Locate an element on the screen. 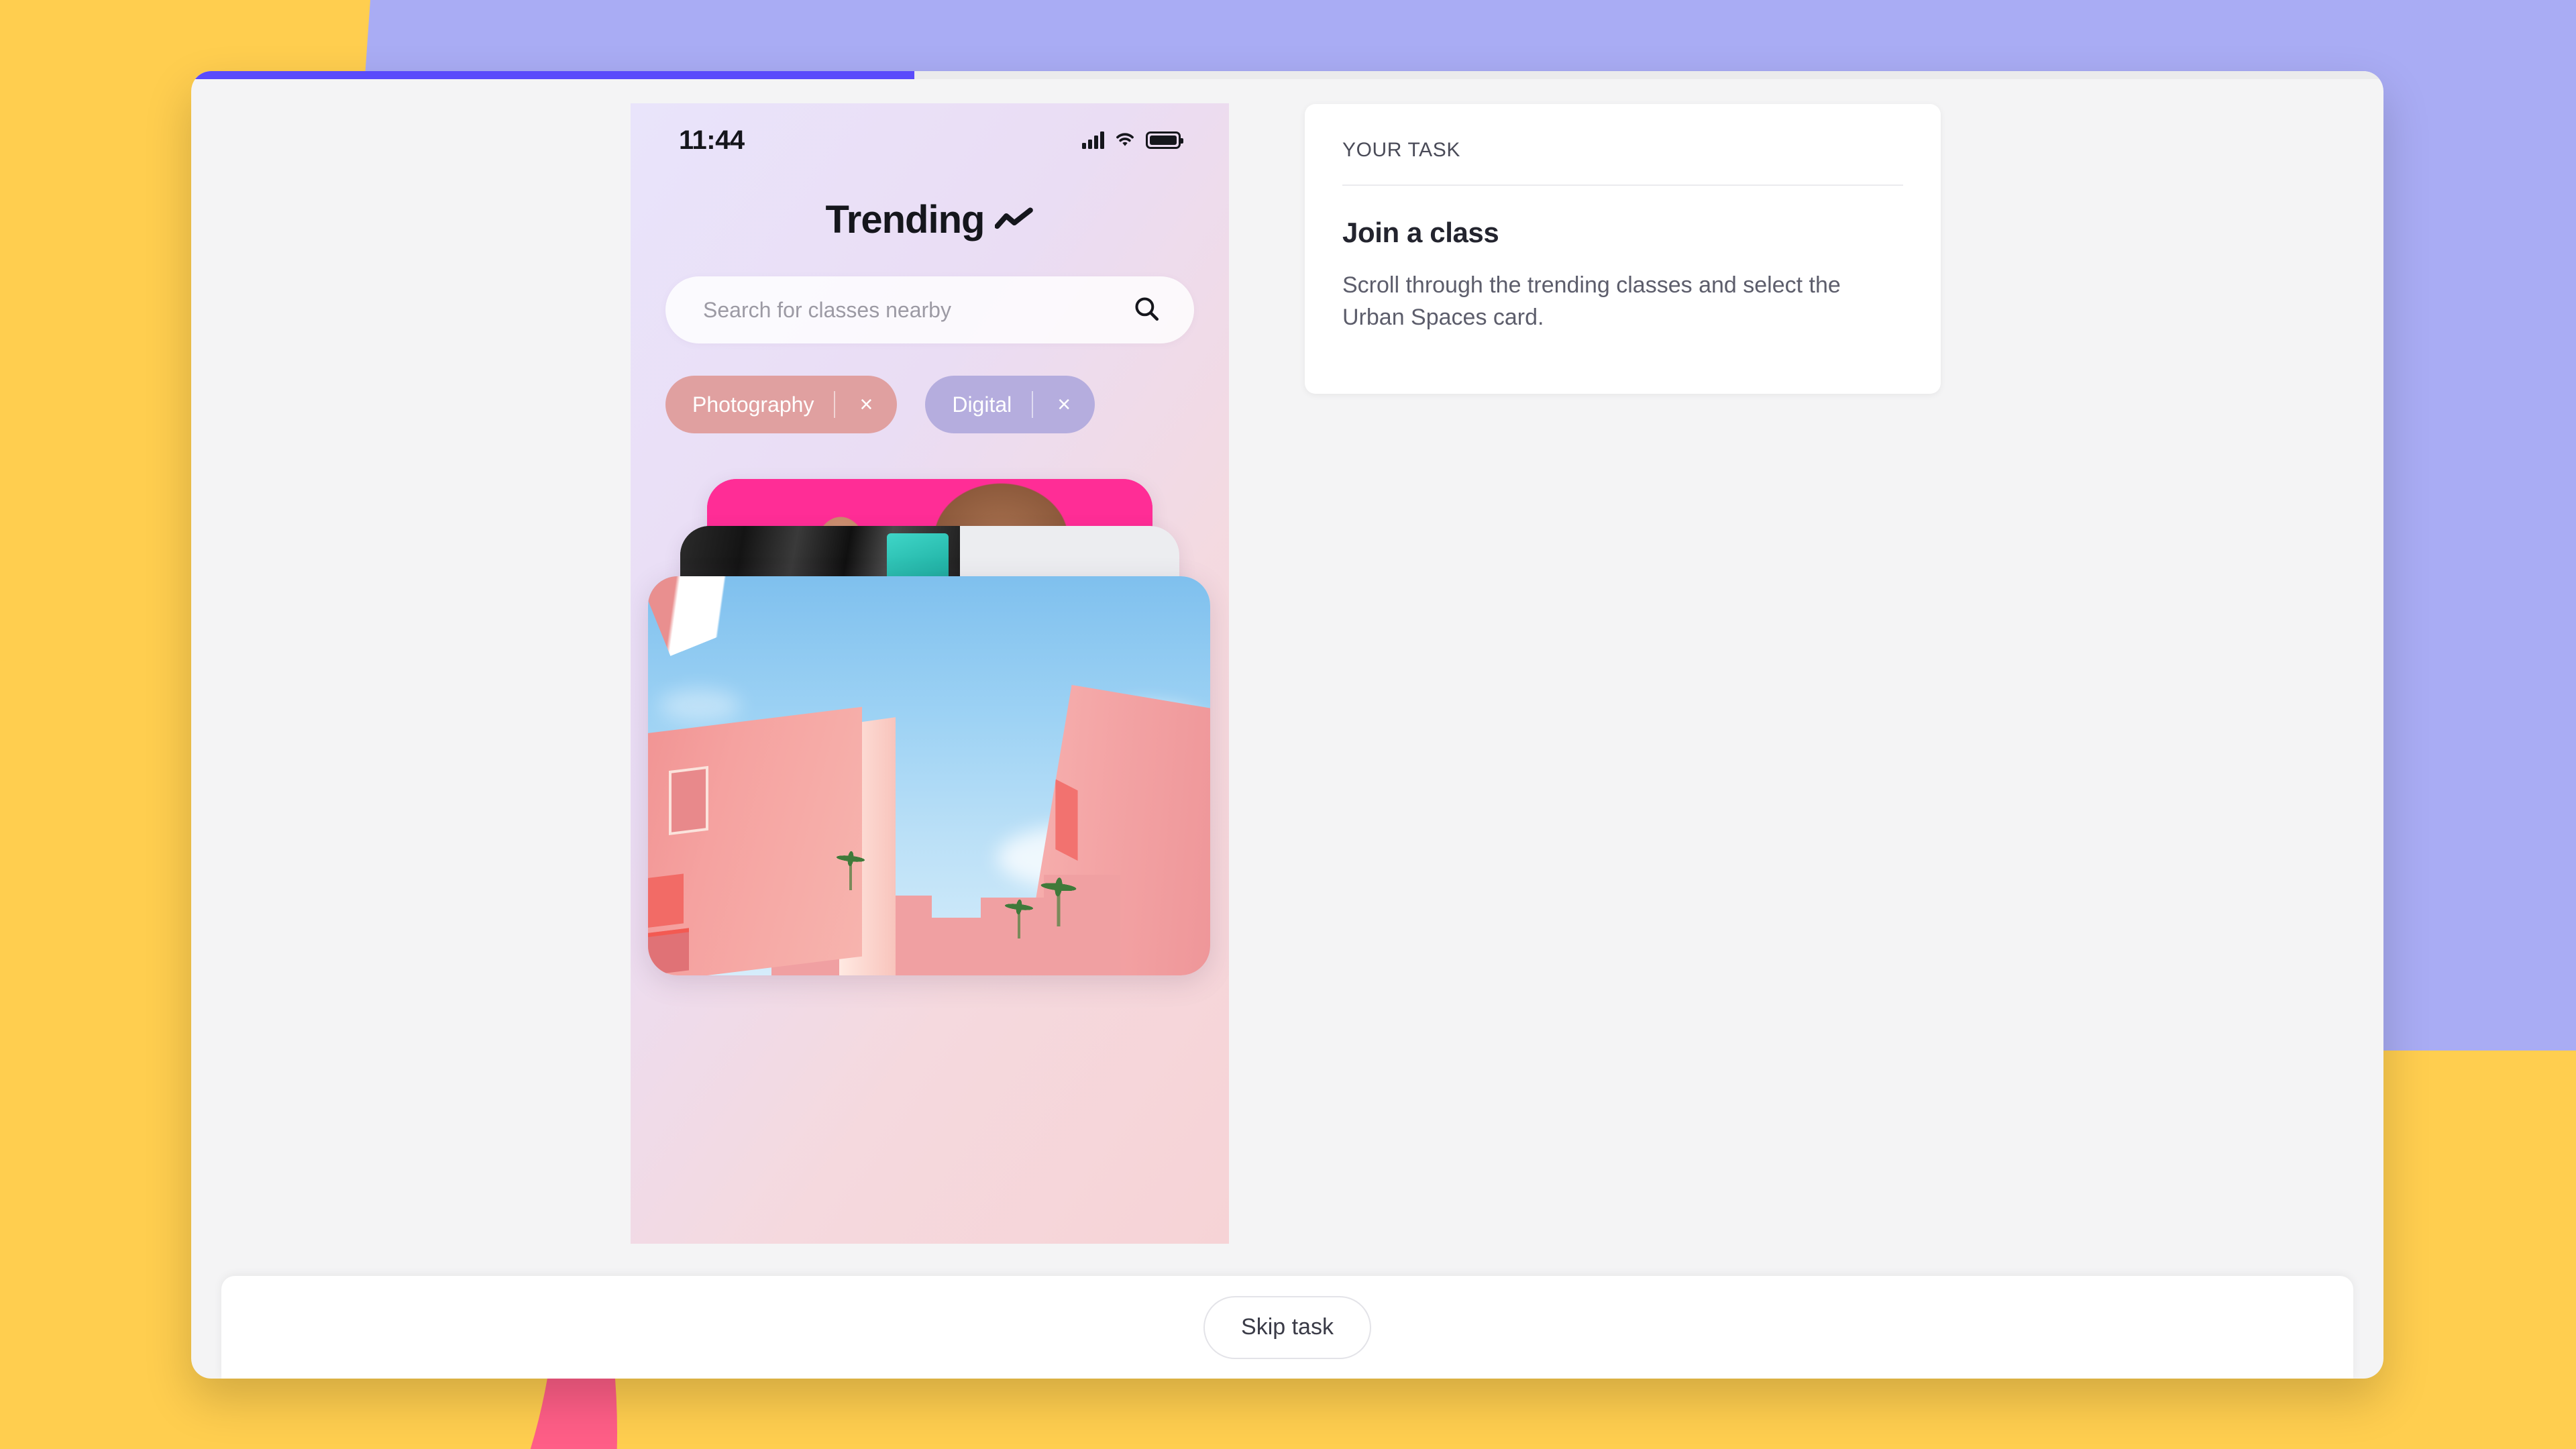 The width and height of the screenshot is (2576, 1449). page-title: Trending is located at coordinates (930, 219).